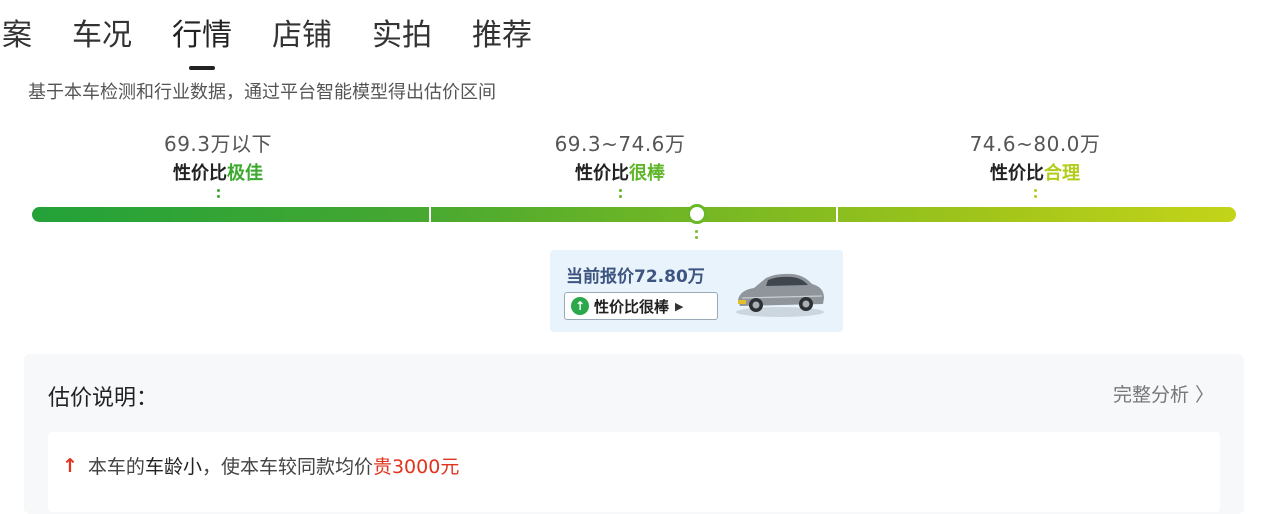 The width and height of the screenshot is (1268, 514). I want to click on play-triangle-icon: ▶, so click(679, 306).